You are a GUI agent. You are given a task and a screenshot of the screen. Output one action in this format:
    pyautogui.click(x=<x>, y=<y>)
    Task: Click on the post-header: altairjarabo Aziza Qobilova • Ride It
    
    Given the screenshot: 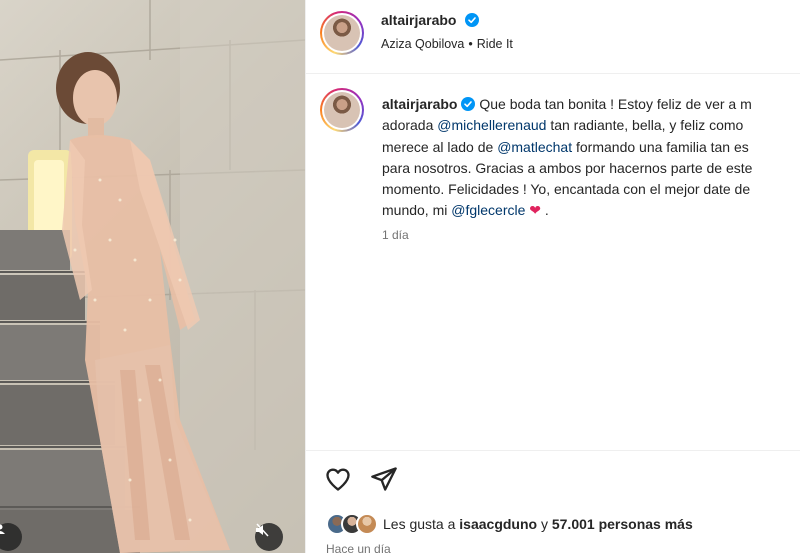 What is the action you would take?
    pyautogui.click(x=553, y=37)
    